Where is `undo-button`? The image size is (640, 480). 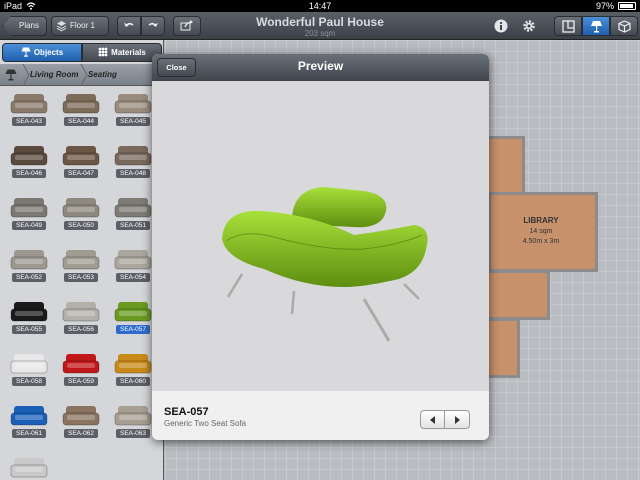
undo-button is located at coordinates (129, 26).